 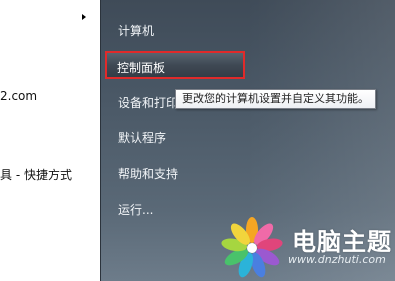 I want to click on menu-item-help-support: 帮助和支持, so click(x=148, y=173).